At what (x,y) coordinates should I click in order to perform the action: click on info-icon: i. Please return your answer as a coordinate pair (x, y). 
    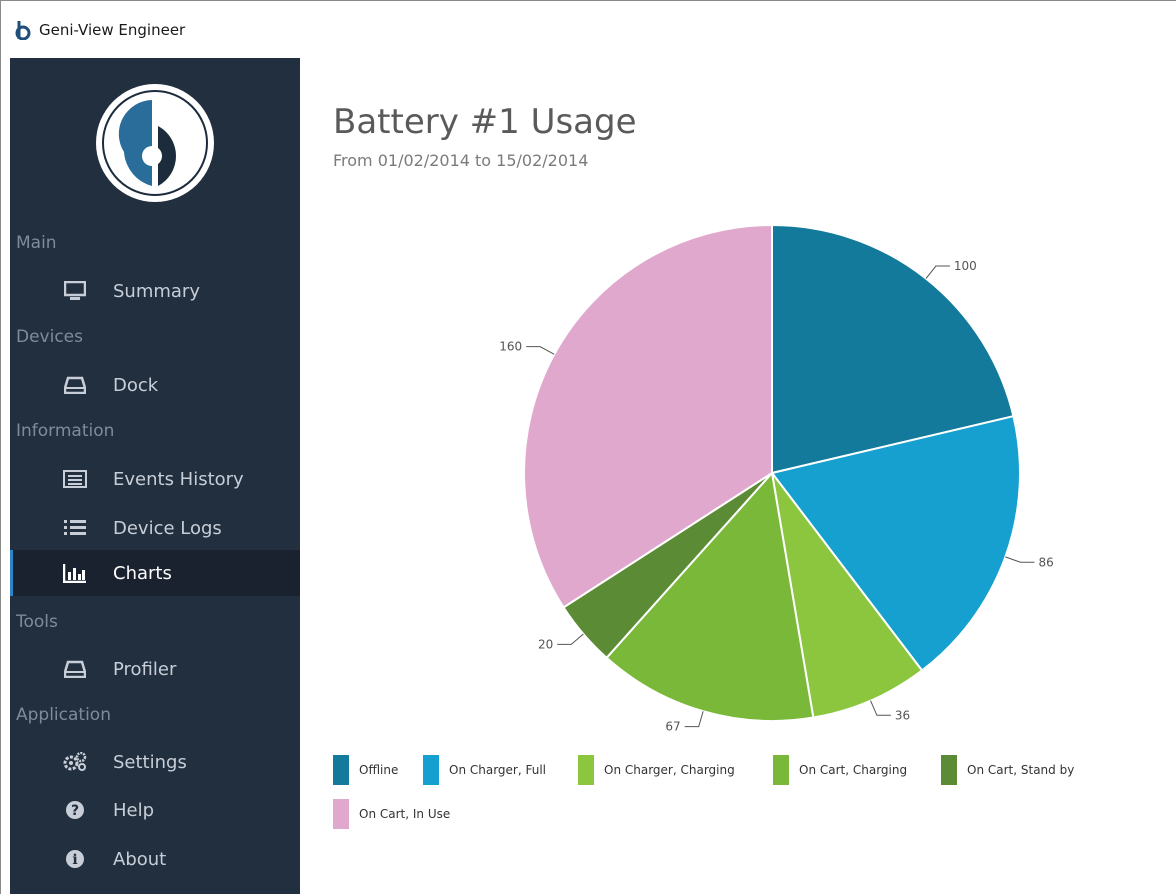
    Looking at the image, I should click on (75, 859).